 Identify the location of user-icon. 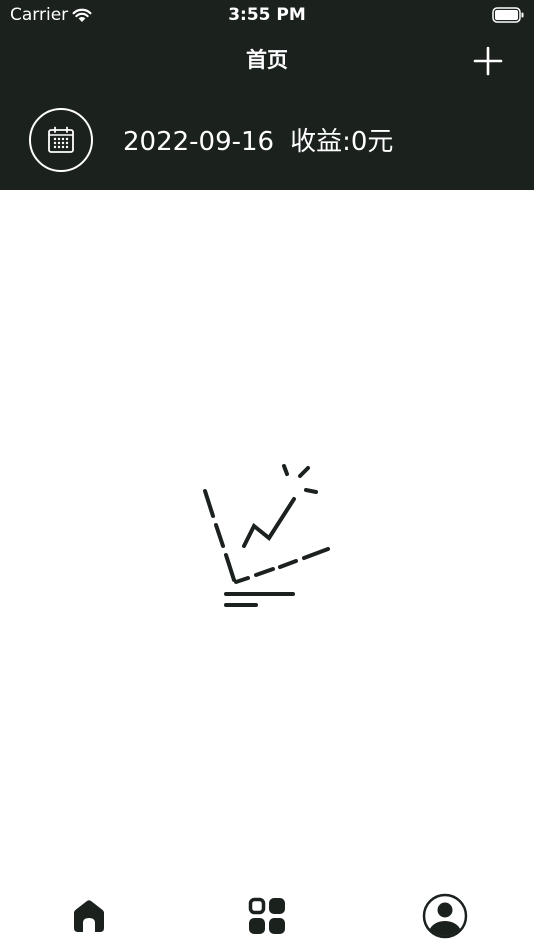
(445, 916).